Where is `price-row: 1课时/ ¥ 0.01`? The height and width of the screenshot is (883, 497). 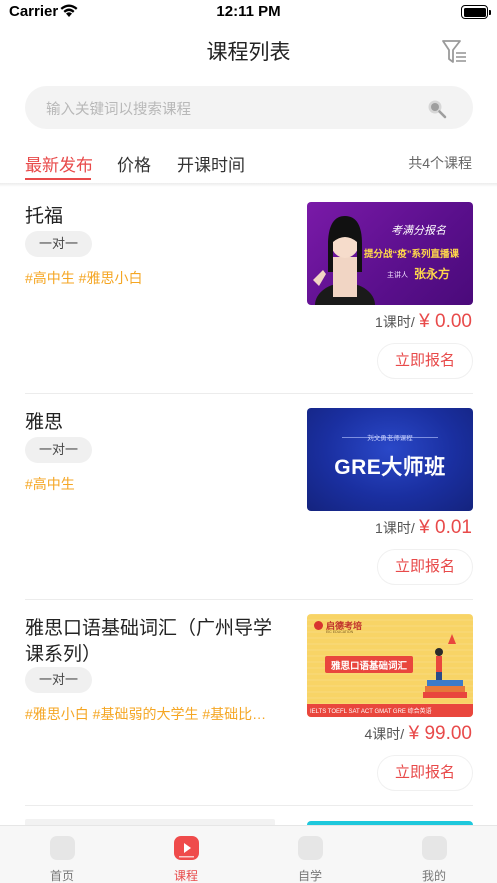
price-row: 1课时/ ¥ 0.01 is located at coordinates (423, 528).